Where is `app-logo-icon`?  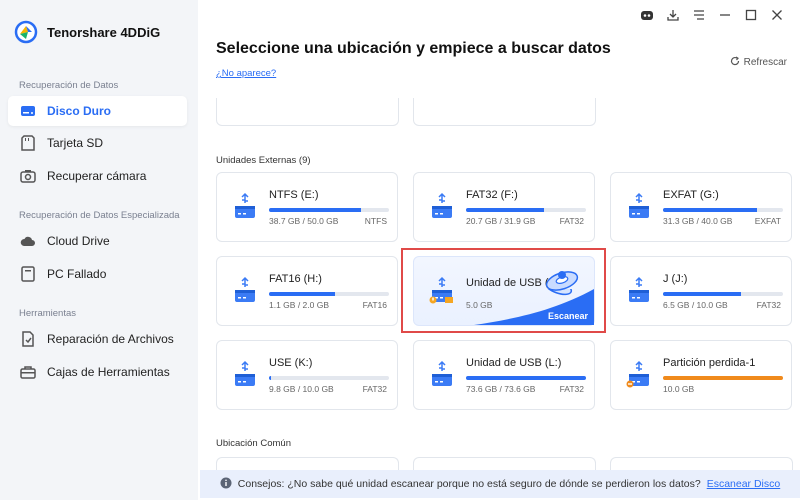 app-logo-icon is located at coordinates (26, 32).